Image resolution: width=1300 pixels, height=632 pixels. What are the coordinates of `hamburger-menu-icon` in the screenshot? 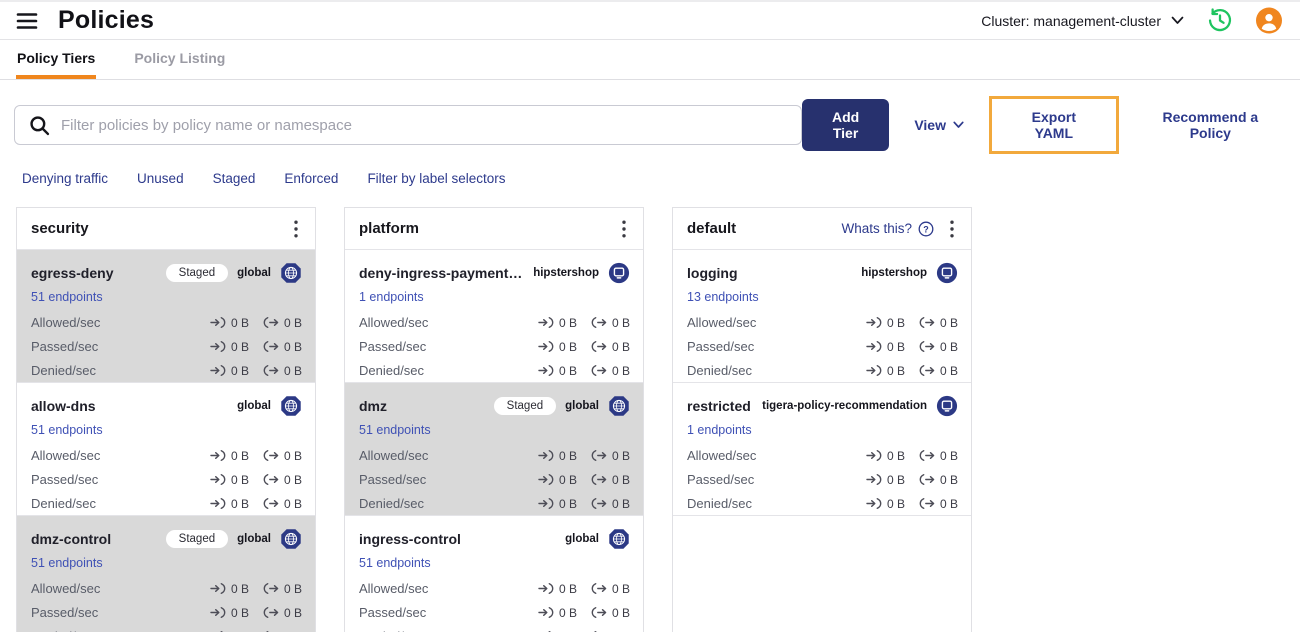 It's located at (28, 21).